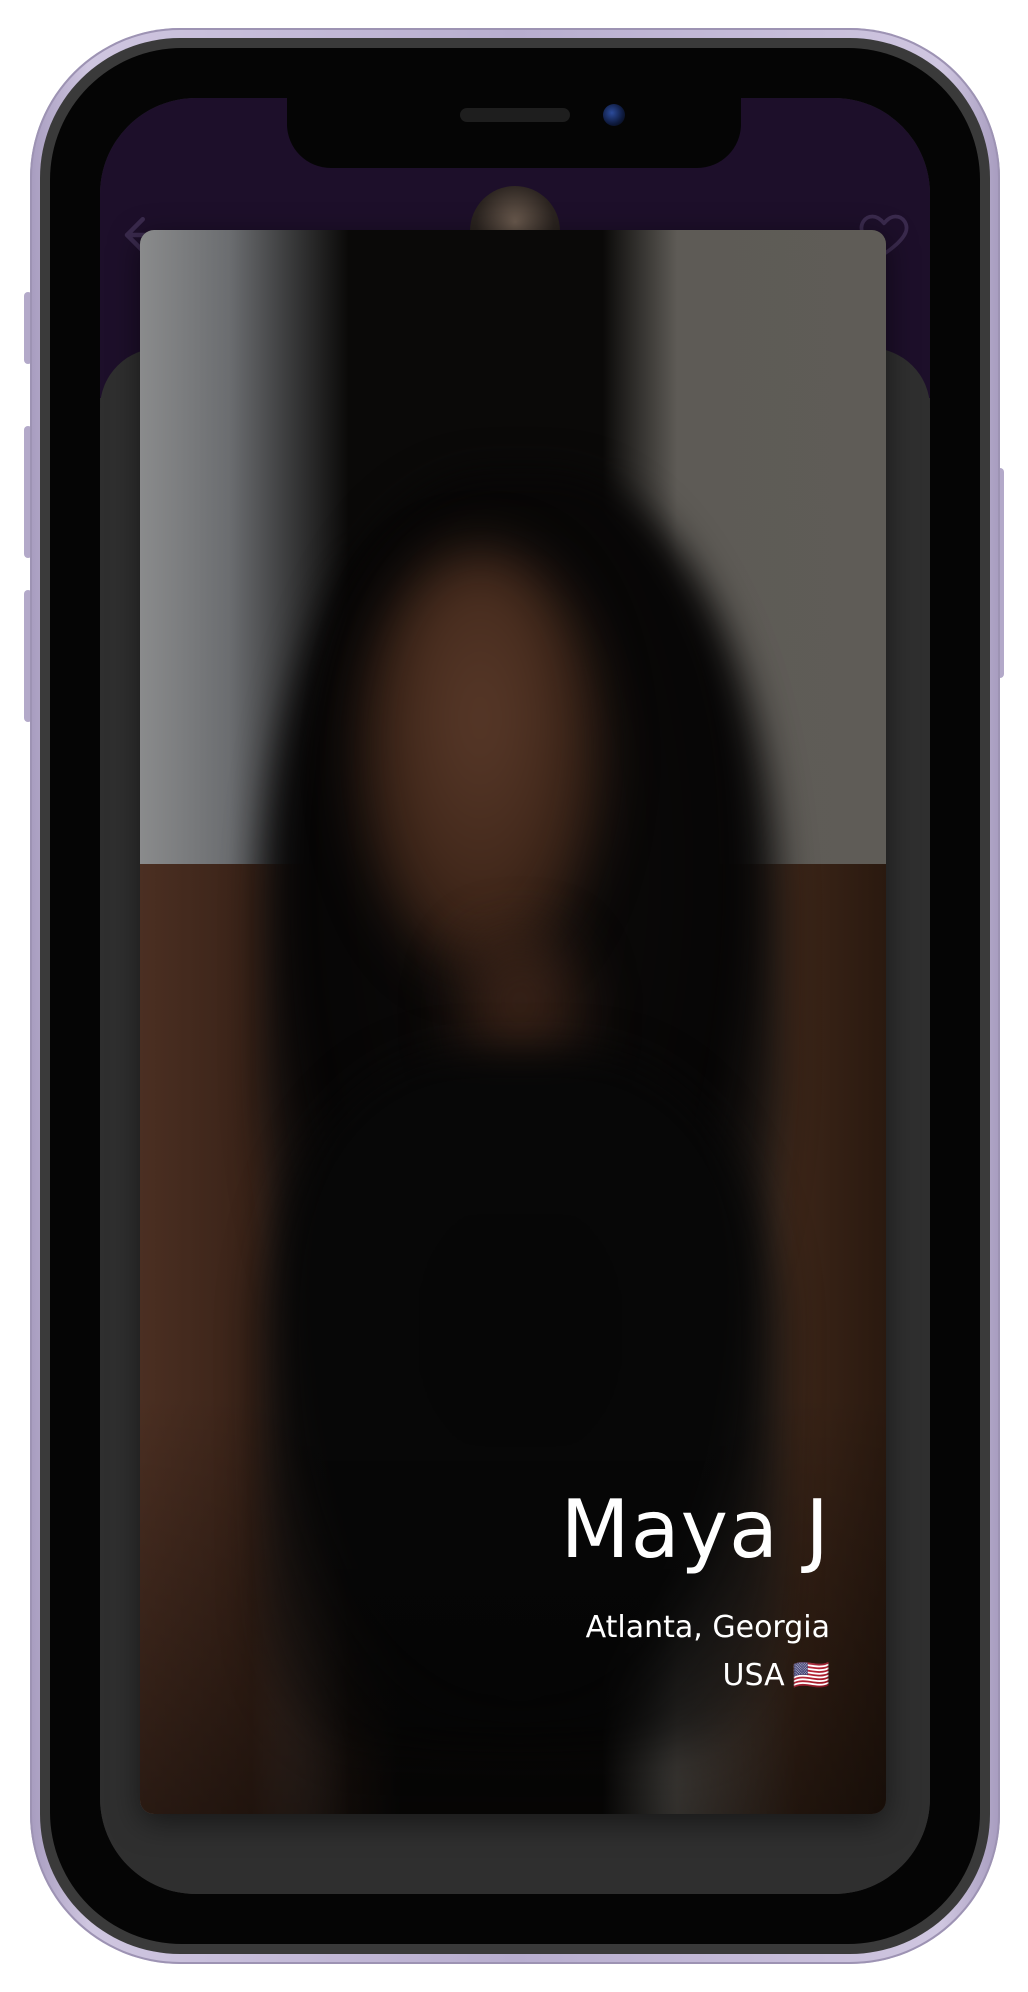 The image size is (1028, 1992). I want to click on flag-usa-icon: 🇺🇸, so click(811, 1675).